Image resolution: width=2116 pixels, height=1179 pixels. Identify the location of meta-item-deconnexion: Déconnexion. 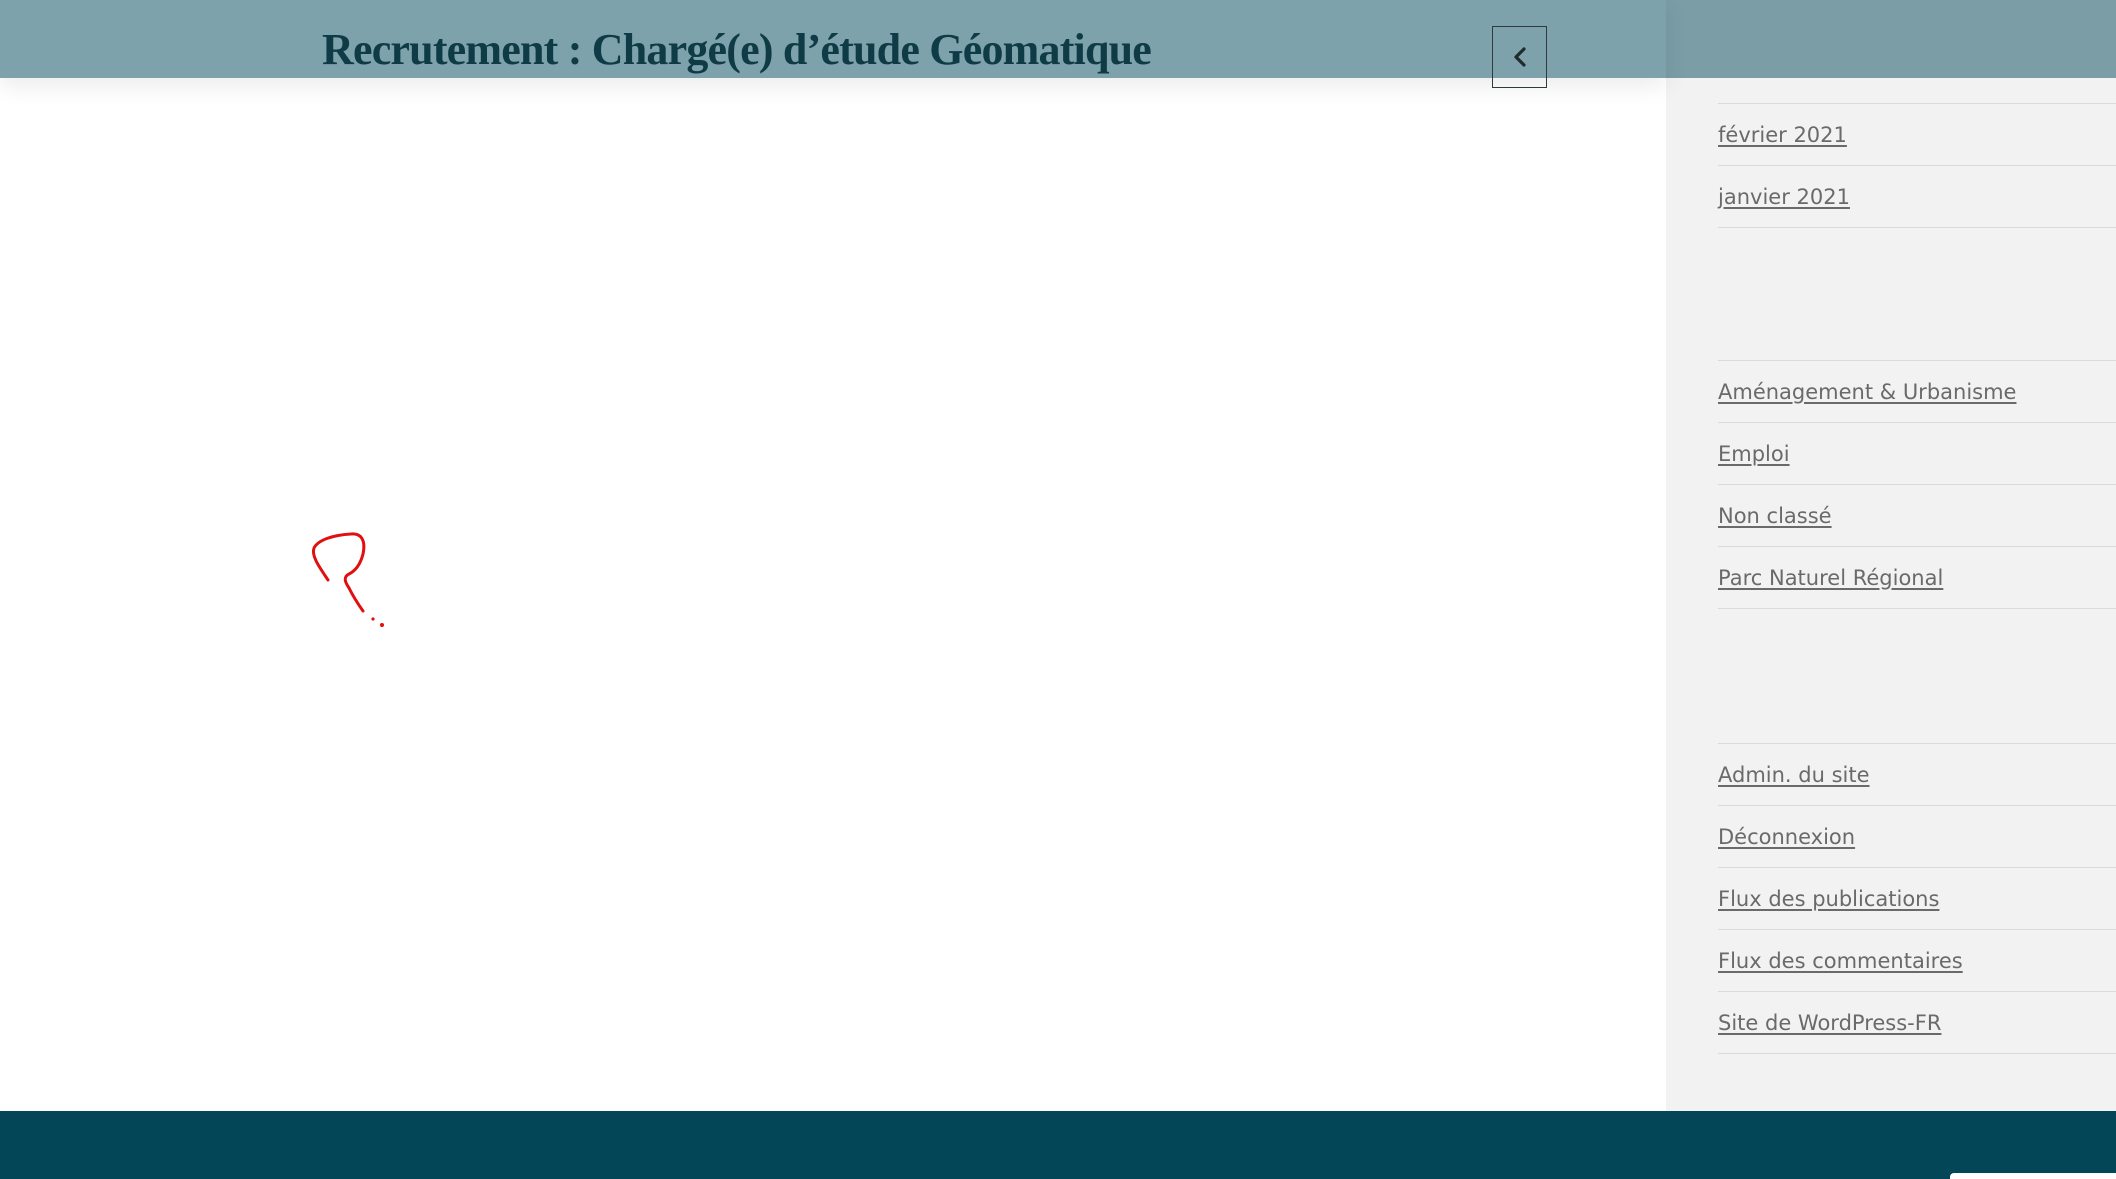
(1917, 837).